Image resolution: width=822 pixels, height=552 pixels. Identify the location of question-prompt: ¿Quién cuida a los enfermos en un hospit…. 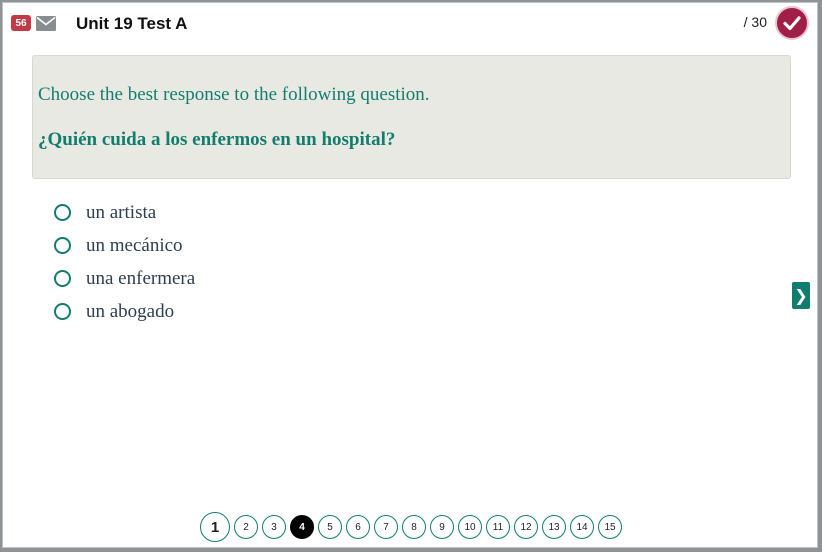
(217, 139).